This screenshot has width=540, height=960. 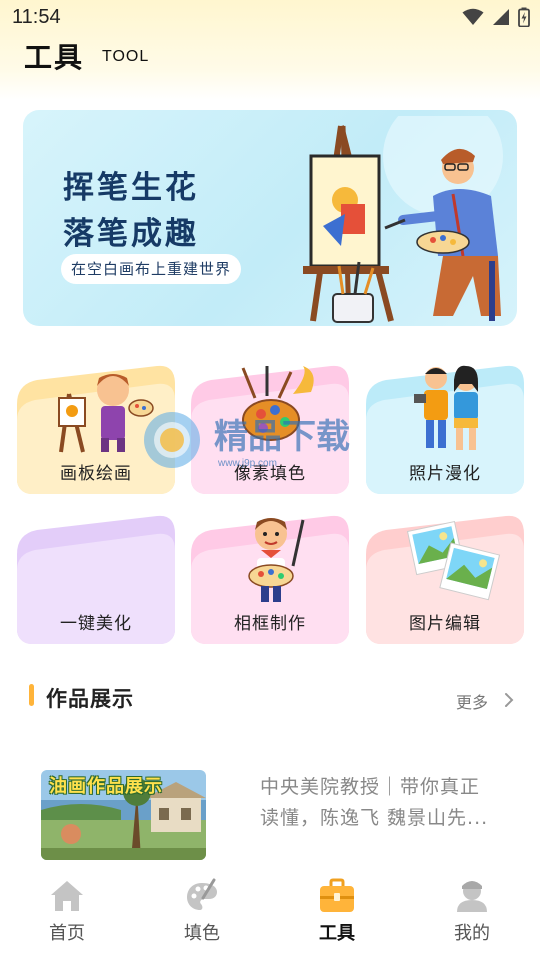 I want to click on tab-home: 首页, so click(x=67, y=912).